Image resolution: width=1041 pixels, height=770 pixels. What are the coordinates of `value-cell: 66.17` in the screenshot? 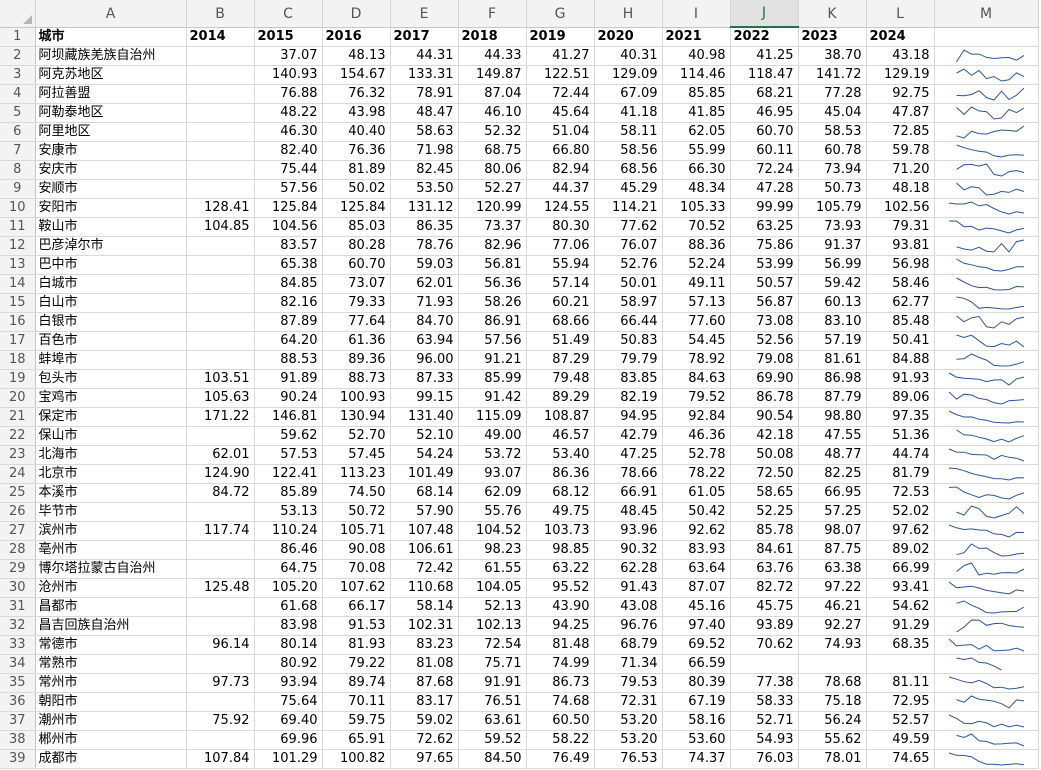 It's located at (356, 607).